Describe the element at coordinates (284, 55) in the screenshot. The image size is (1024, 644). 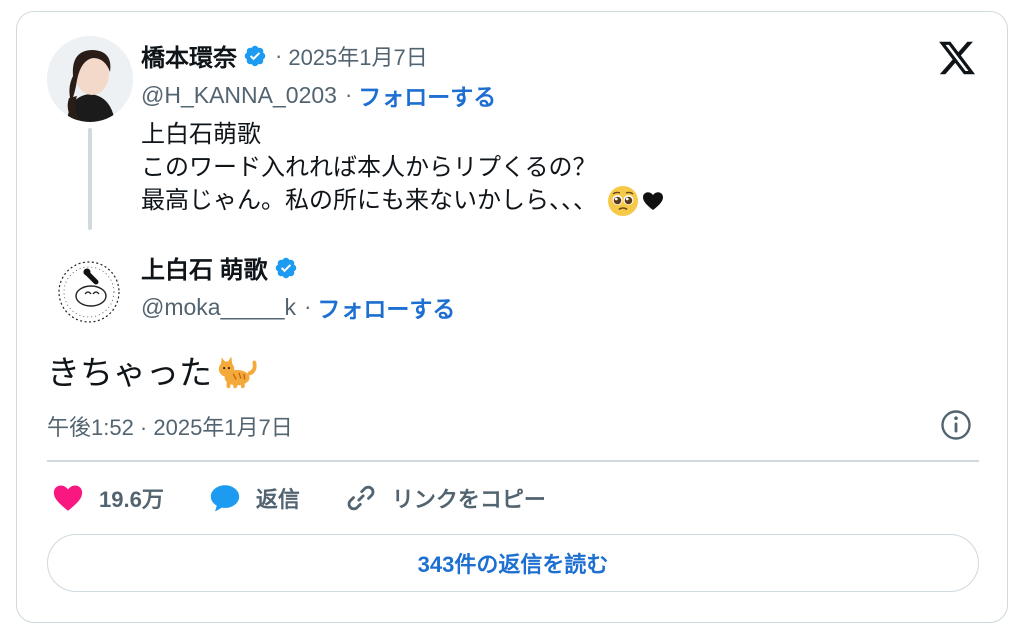
I see `parent-author: 橋本環奈 · 2025年1月7日` at that location.